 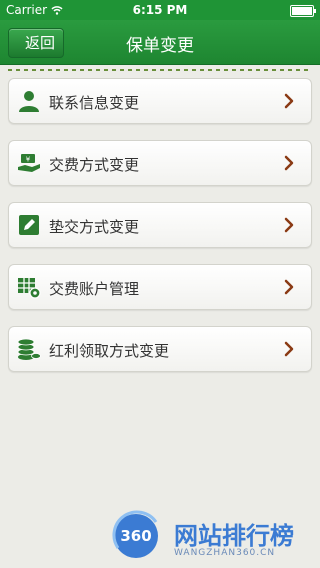 What do you see at coordinates (29, 225) in the screenshot?
I see `edit-icon` at bounding box center [29, 225].